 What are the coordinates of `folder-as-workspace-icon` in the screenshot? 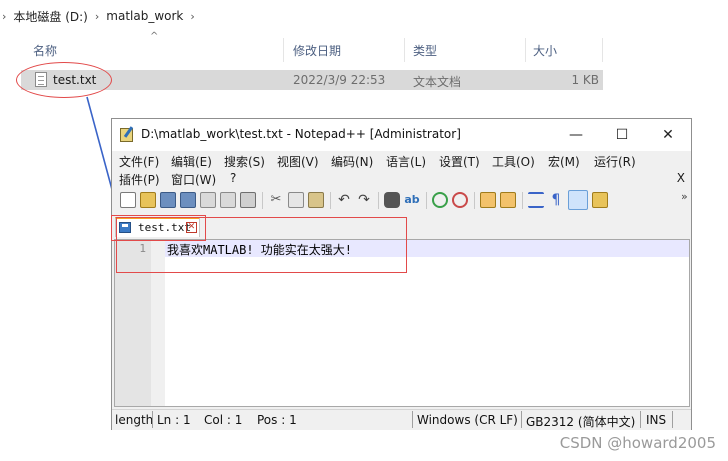 It's located at (600, 200).